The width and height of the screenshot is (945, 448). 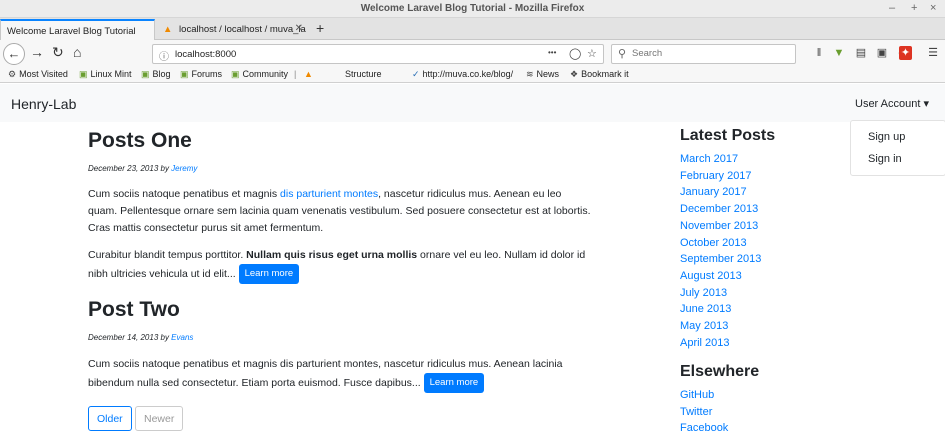 I want to click on post-title: Posts One, so click(x=140, y=141).